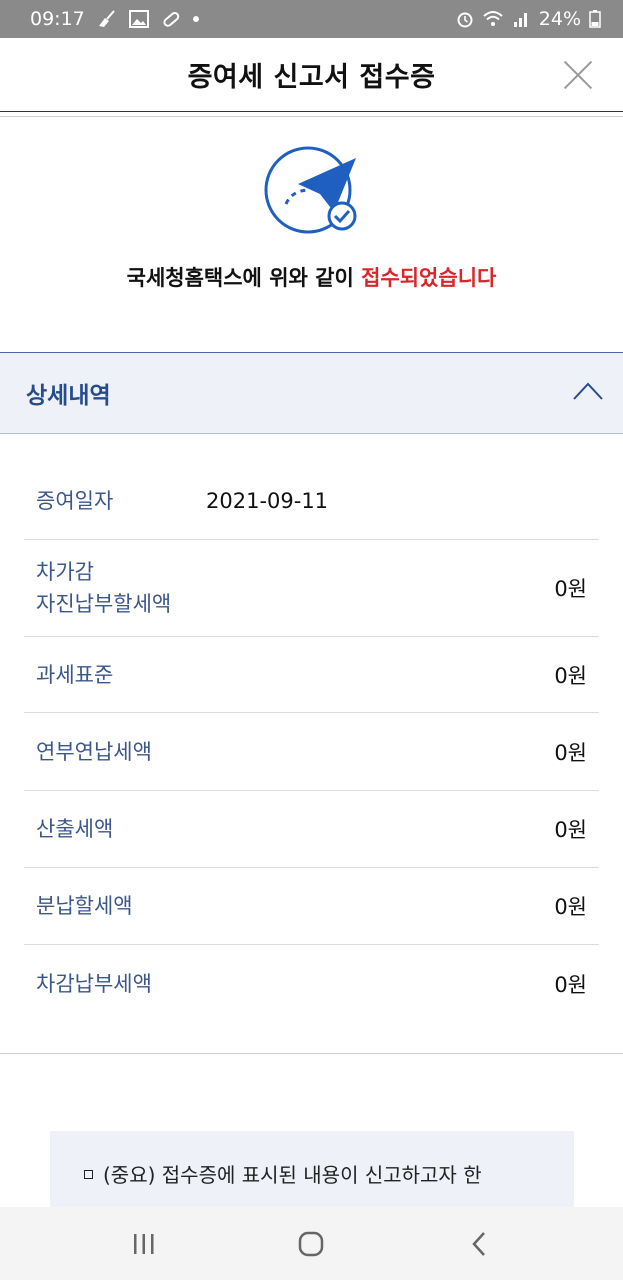 Image resolution: width=623 pixels, height=1280 pixels. Describe the element at coordinates (429, 278) in the screenshot. I see `confirmation-message-highlight: 접수되었습니다` at that location.